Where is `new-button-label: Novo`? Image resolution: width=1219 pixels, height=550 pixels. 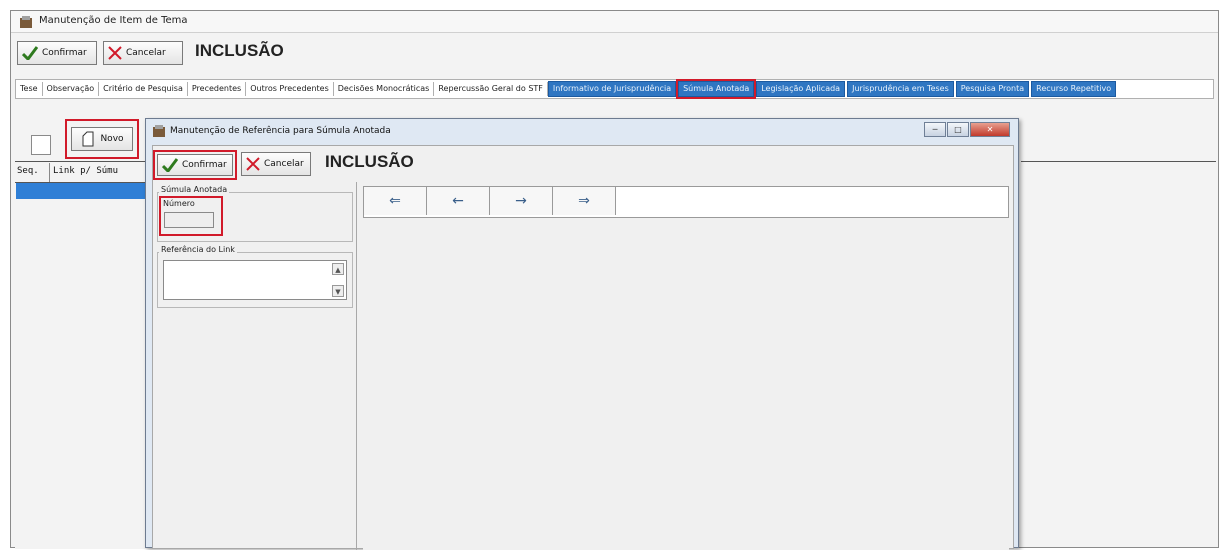 new-button-label: Novo is located at coordinates (112, 139).